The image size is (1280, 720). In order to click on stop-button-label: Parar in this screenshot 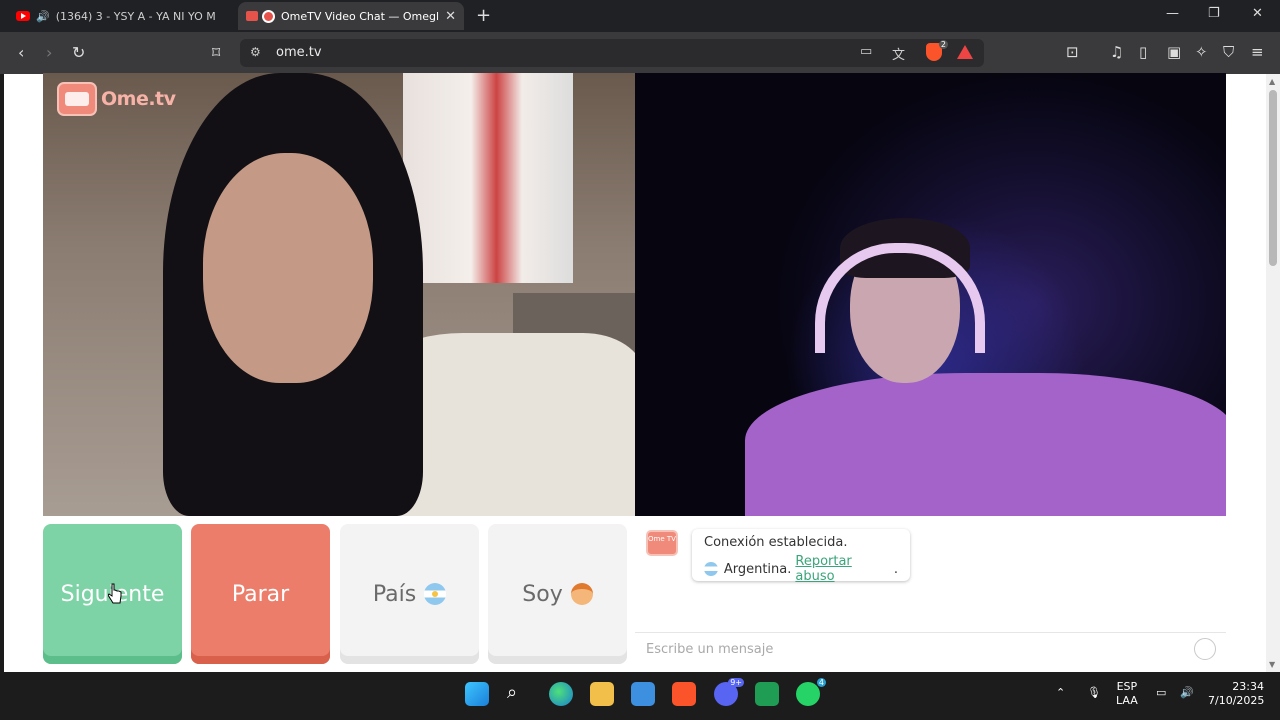, I will do `click(260, 594)`.